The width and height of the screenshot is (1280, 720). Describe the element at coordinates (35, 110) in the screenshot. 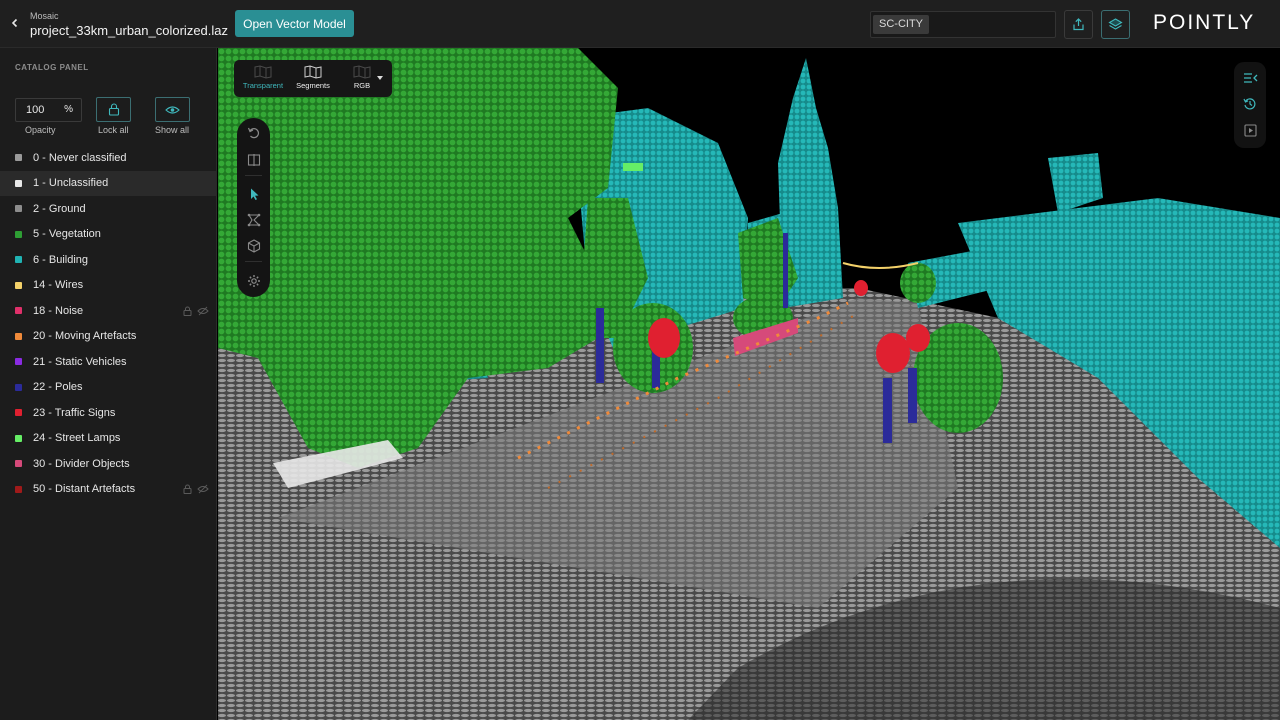

I see `opacity-value: 100` at that location.